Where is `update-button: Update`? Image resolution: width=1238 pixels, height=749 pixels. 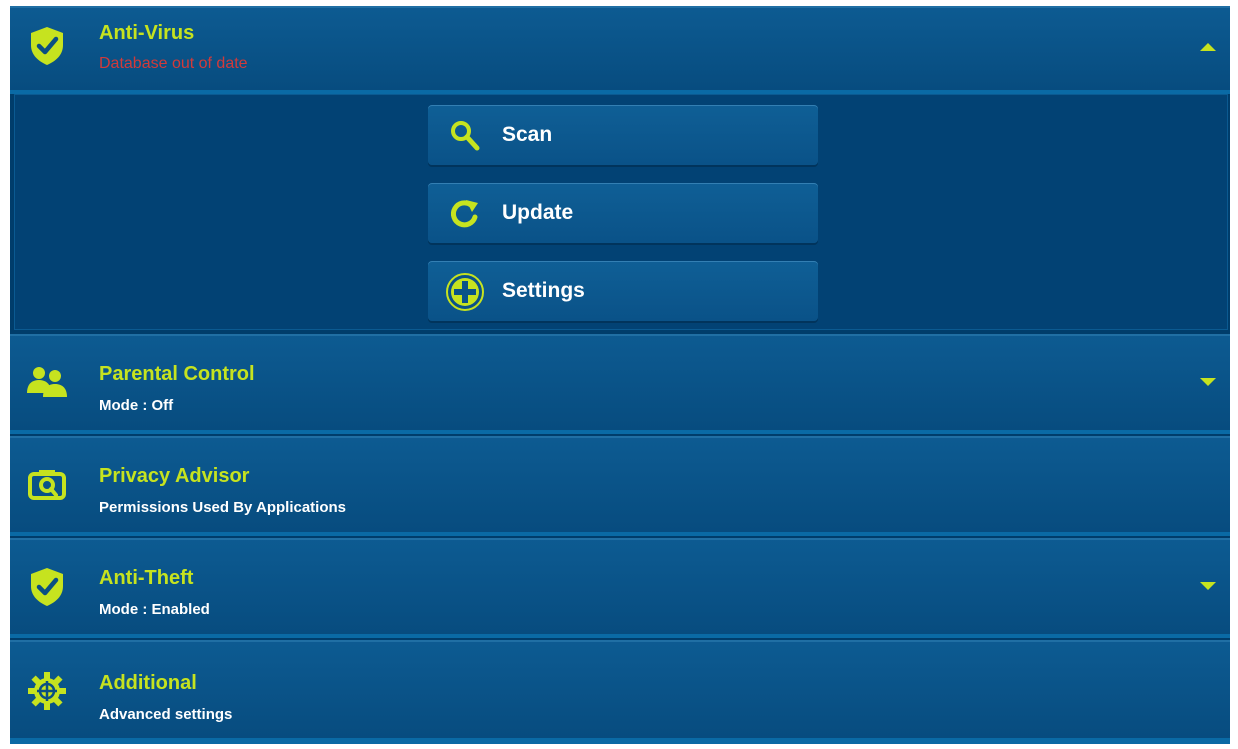
update-button: Update is located at coordinates (623, 213).